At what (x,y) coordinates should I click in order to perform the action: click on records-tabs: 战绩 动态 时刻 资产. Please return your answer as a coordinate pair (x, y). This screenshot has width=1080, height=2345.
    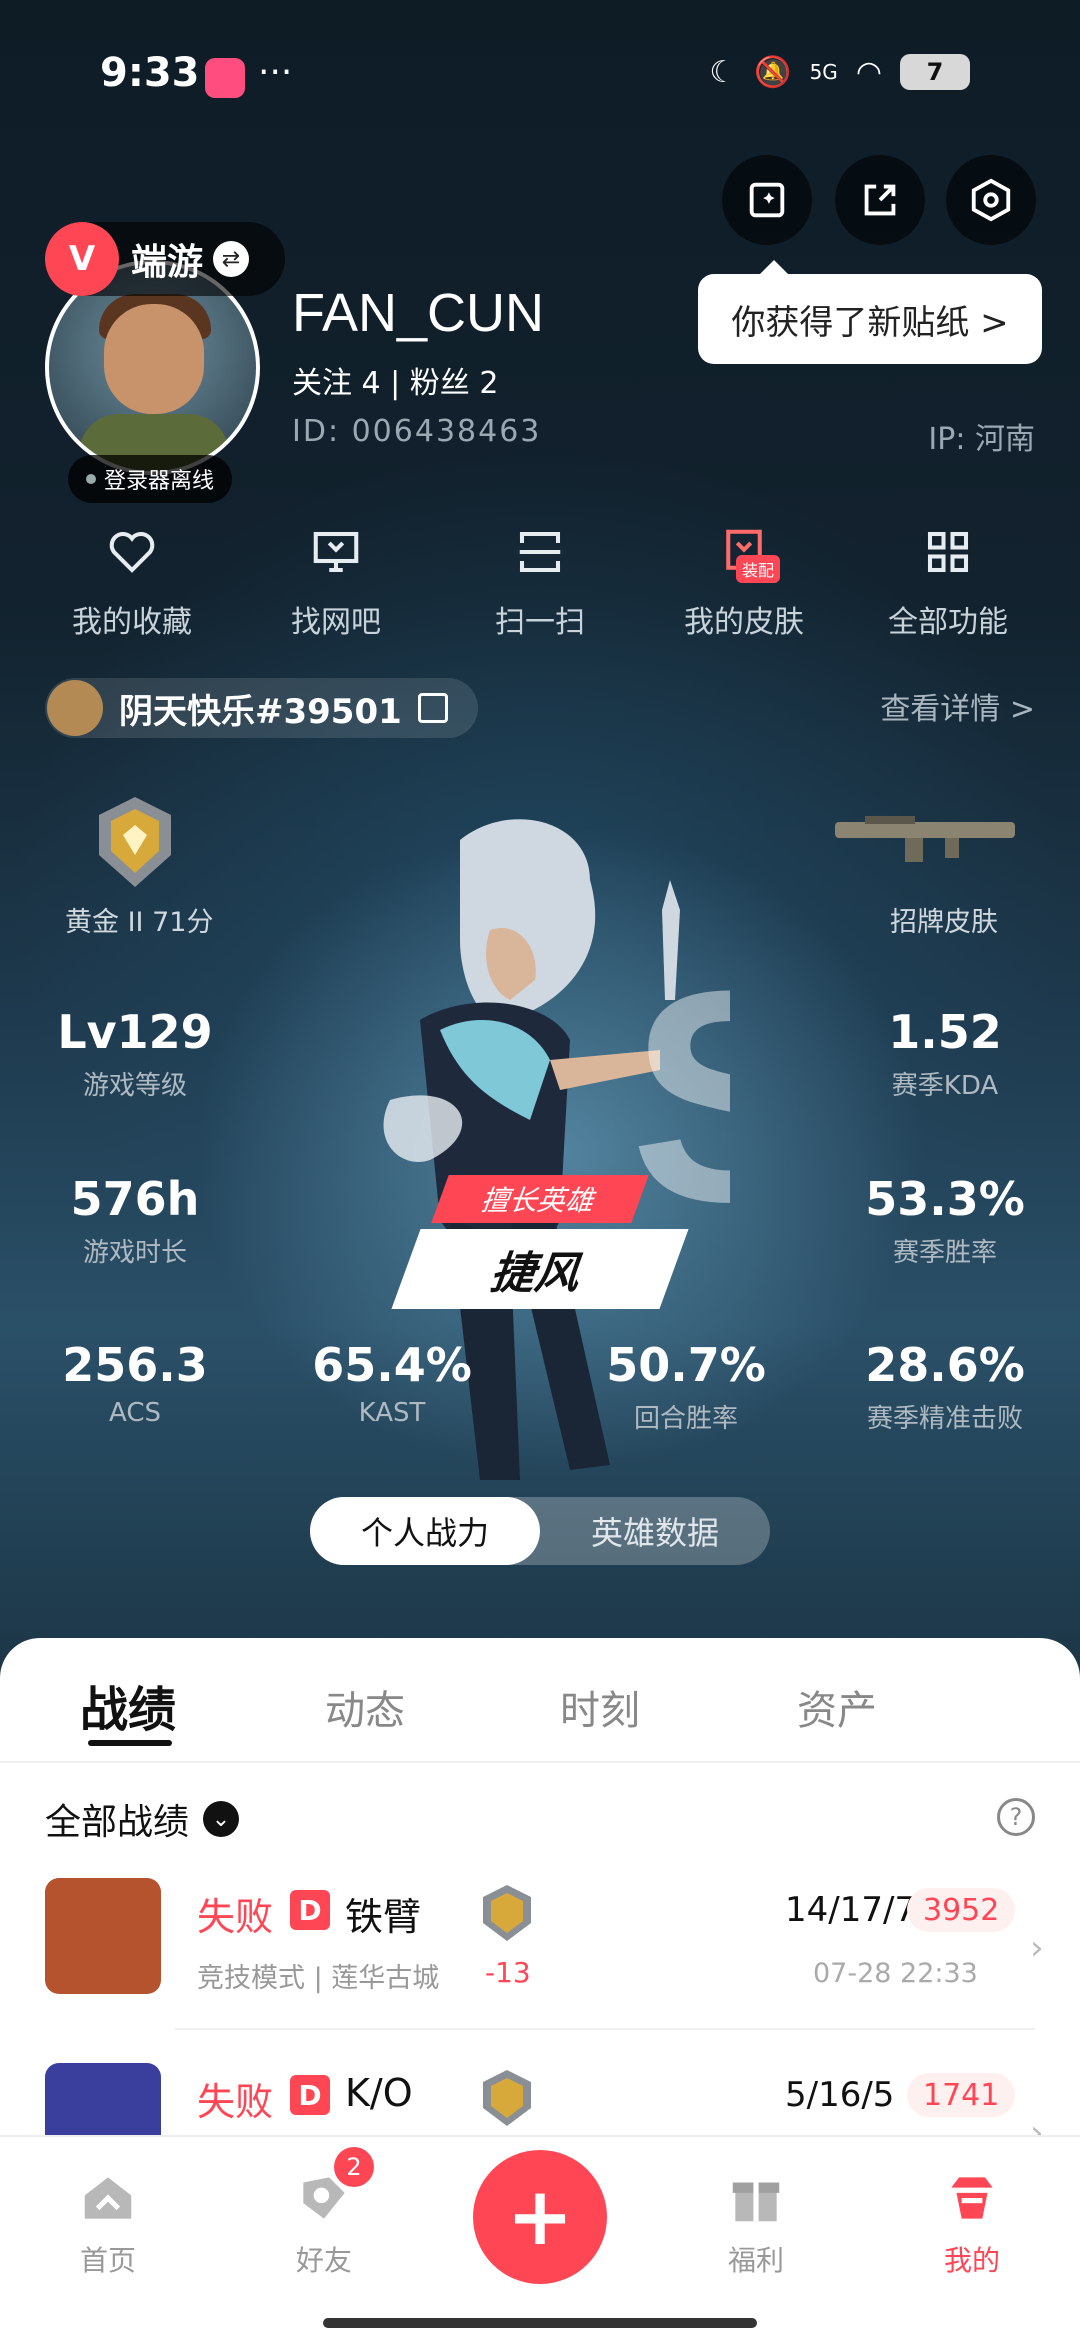
    Looking at the image, I should click on (540, 1700).